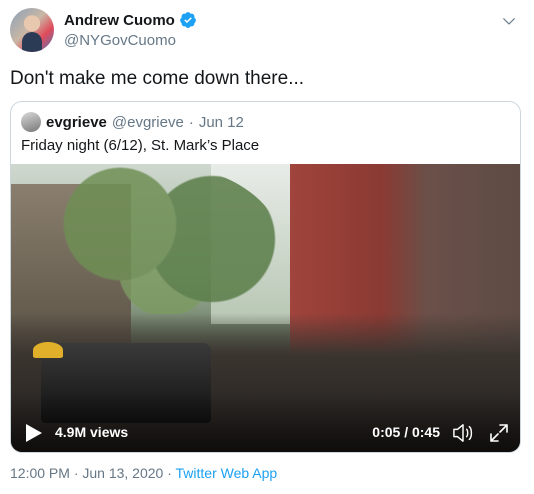 The image size is (534, 494). I want to click on author-name-row: Andrew Cuomo, so click(130, 20).